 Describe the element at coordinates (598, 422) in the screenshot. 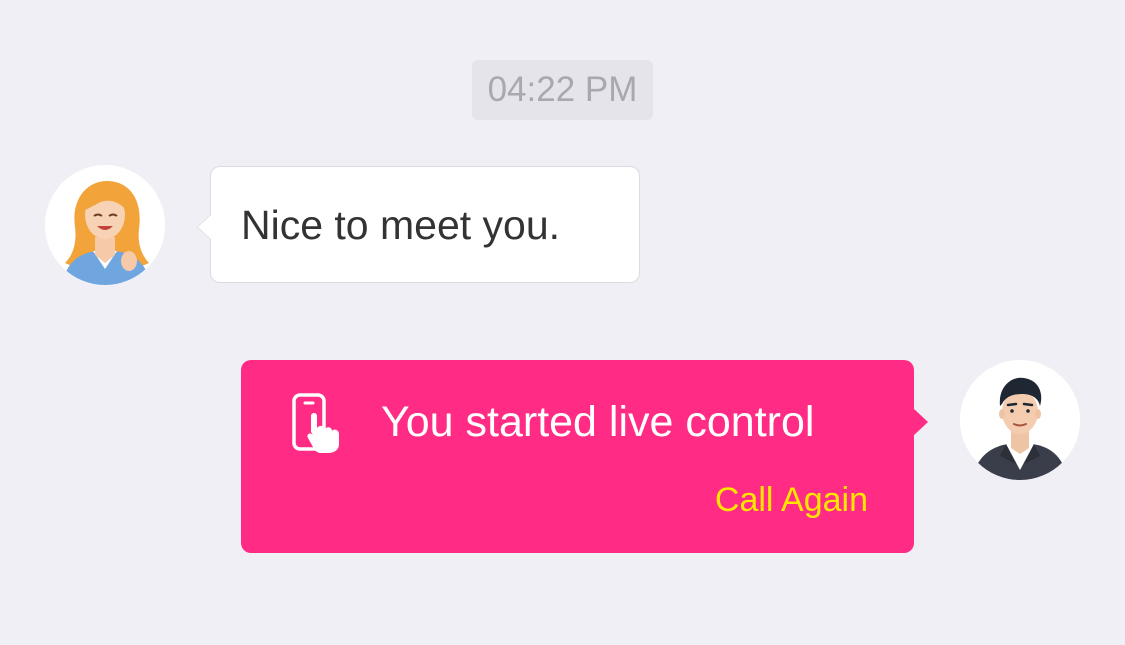

I see `live-control-text: You started live control` at that location.